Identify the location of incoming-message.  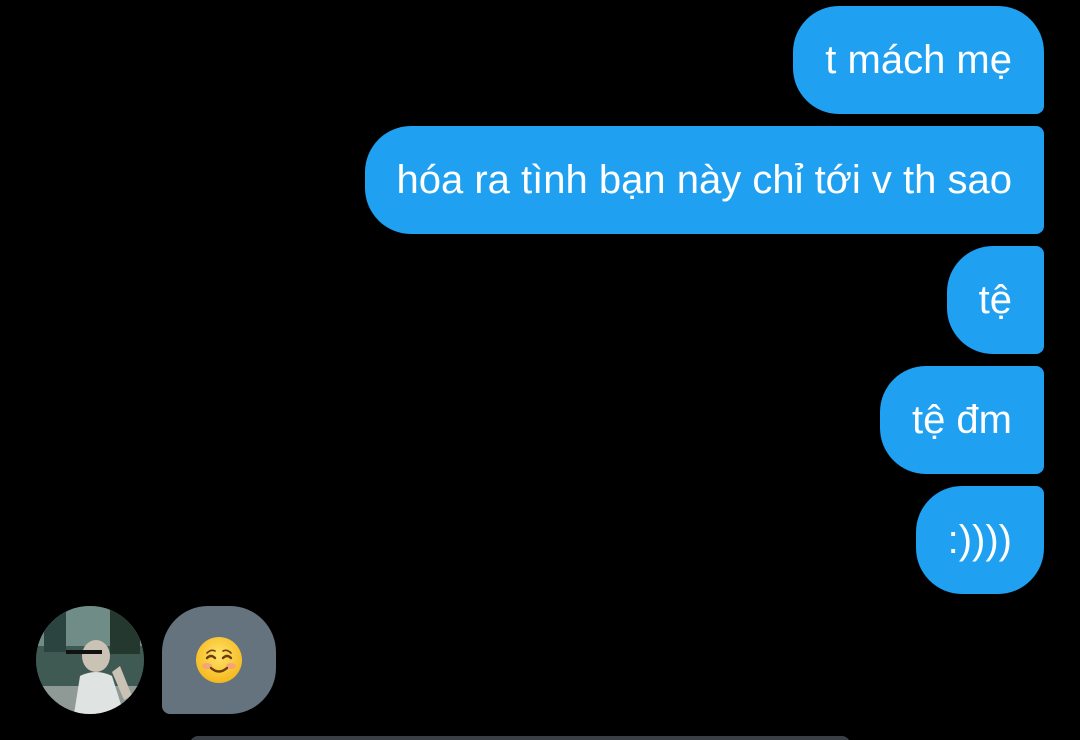
(219, 660).